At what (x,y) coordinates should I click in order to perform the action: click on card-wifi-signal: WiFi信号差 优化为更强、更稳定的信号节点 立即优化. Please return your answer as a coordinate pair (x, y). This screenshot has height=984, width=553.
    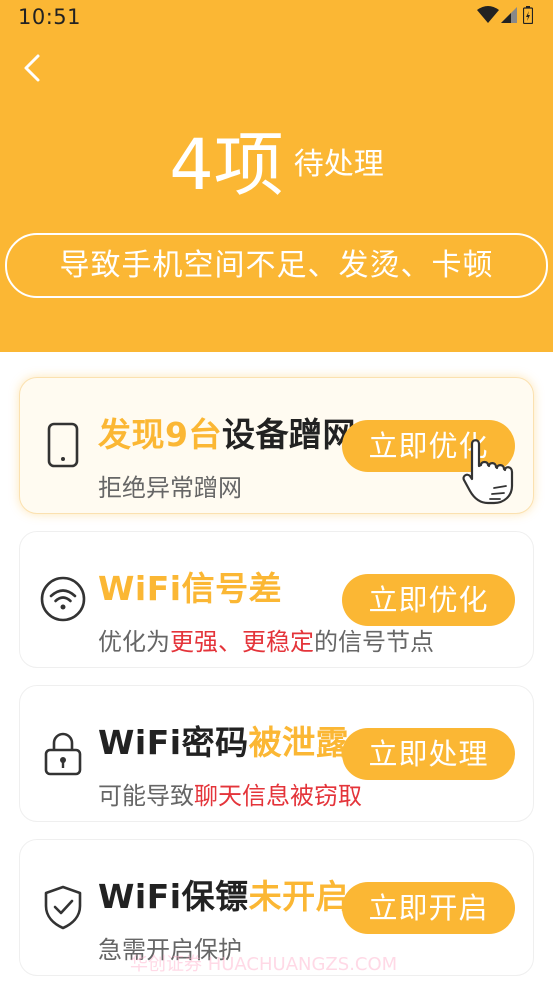
    Looking at the image, I should click on (276, 599).